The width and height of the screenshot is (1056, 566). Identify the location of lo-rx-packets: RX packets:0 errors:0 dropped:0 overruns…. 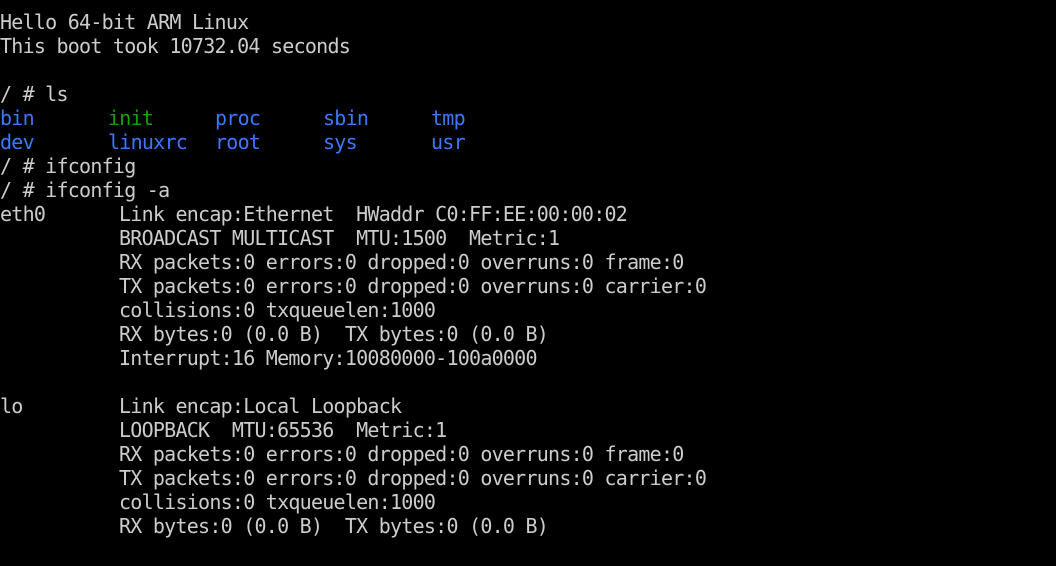
(401, 454).